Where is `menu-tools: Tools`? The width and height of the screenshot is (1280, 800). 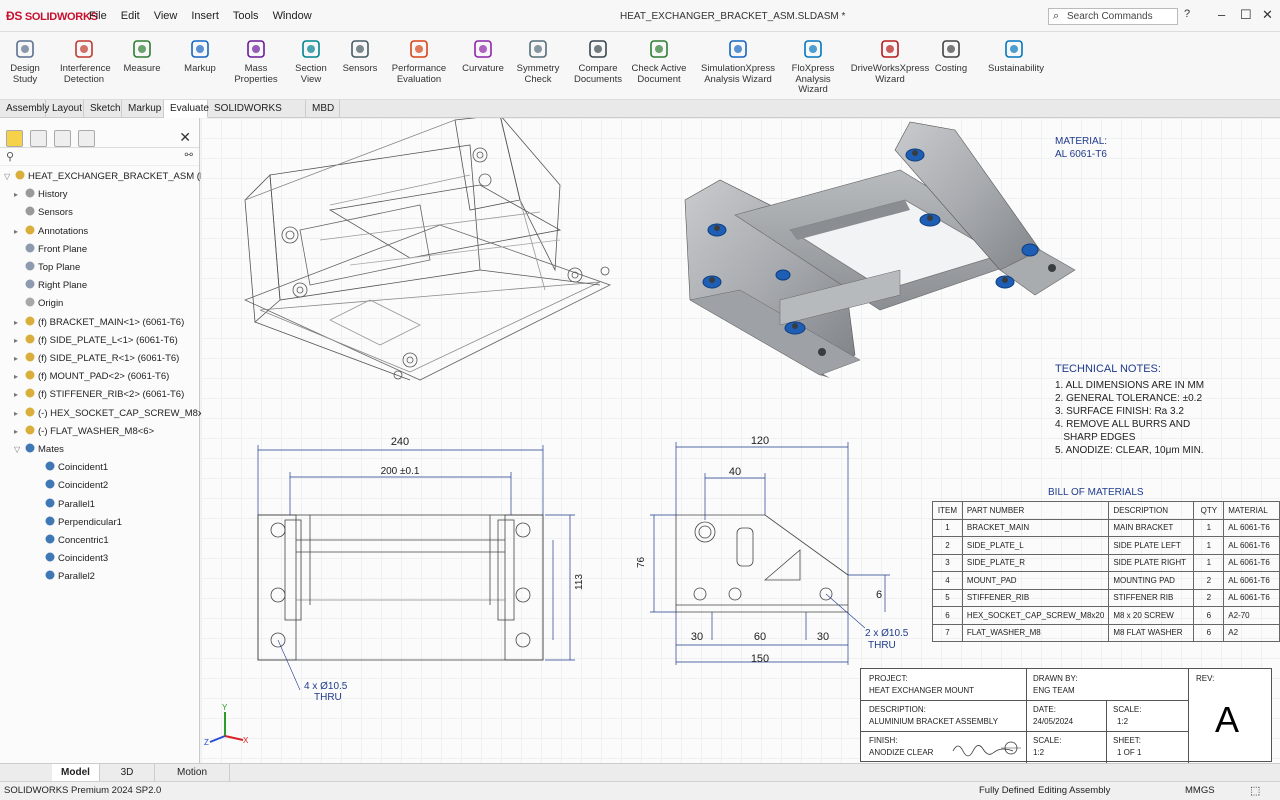
menu-tools: Tools is located at coordinates (246, 16).